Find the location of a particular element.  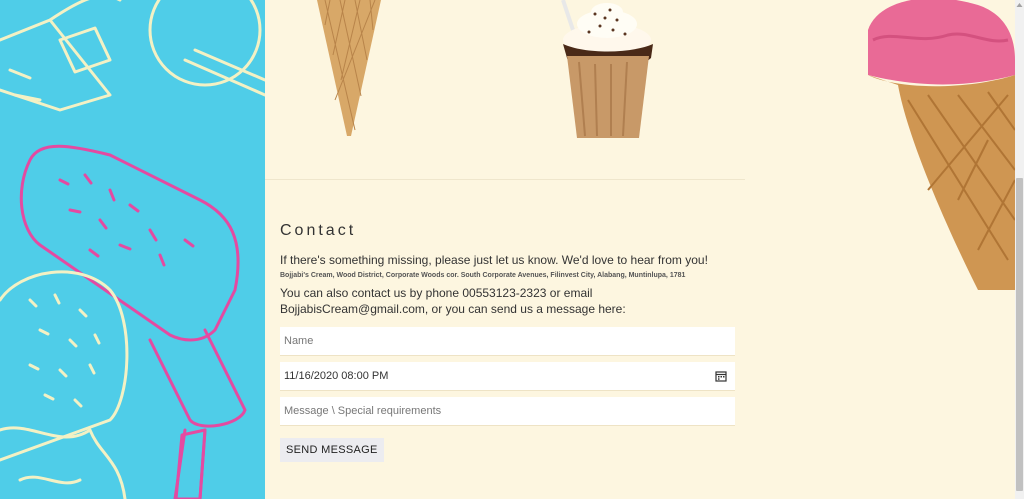

scrollbar-thumb is located at coordinates (1019, 334).